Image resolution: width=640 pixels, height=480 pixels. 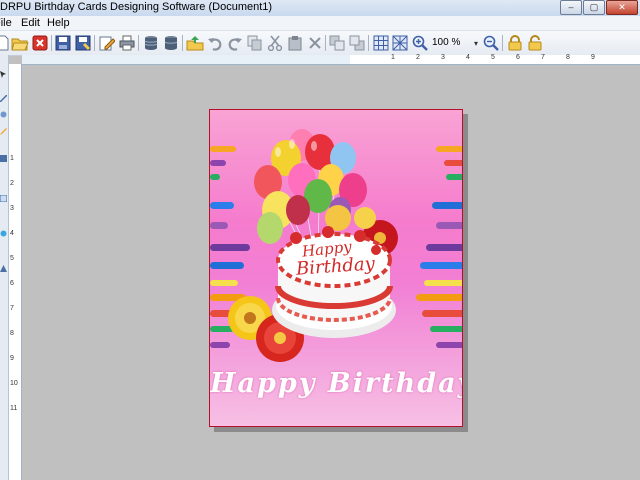 I want to click on lock-button, so click(x=515, y=43).